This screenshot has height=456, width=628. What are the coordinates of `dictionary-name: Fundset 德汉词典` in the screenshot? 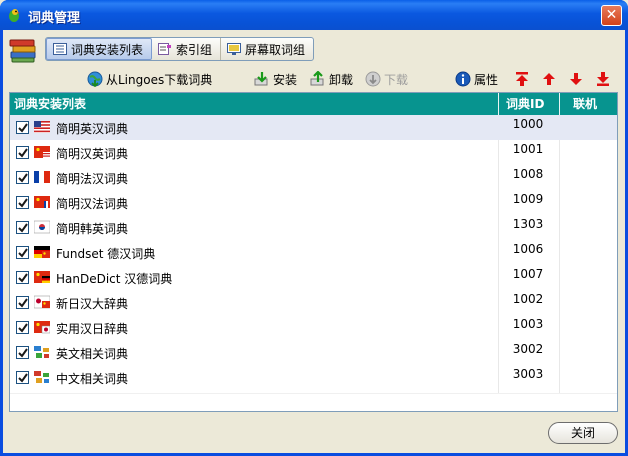 It's located at (106, 254).